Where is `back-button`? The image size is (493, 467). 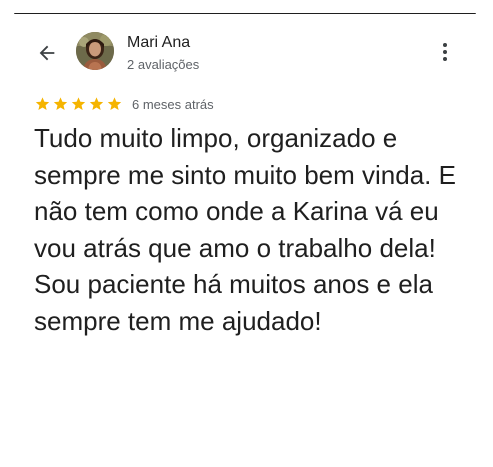
back-button is located at coordinates (47, 53).